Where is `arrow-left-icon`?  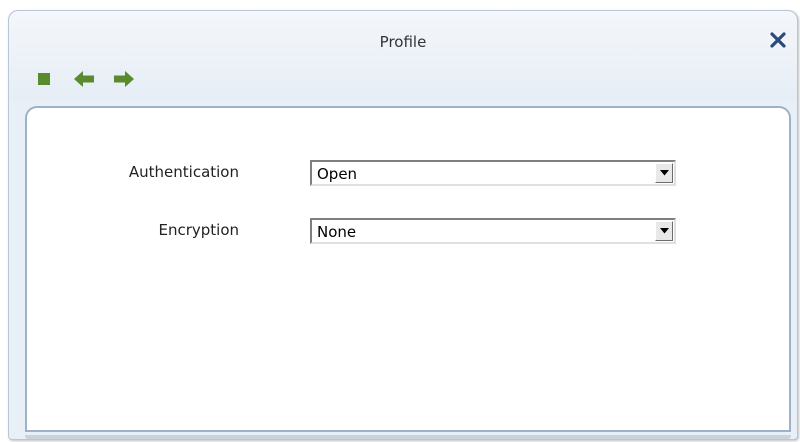 arrow-left-icon is located at coordinates (84, 79).